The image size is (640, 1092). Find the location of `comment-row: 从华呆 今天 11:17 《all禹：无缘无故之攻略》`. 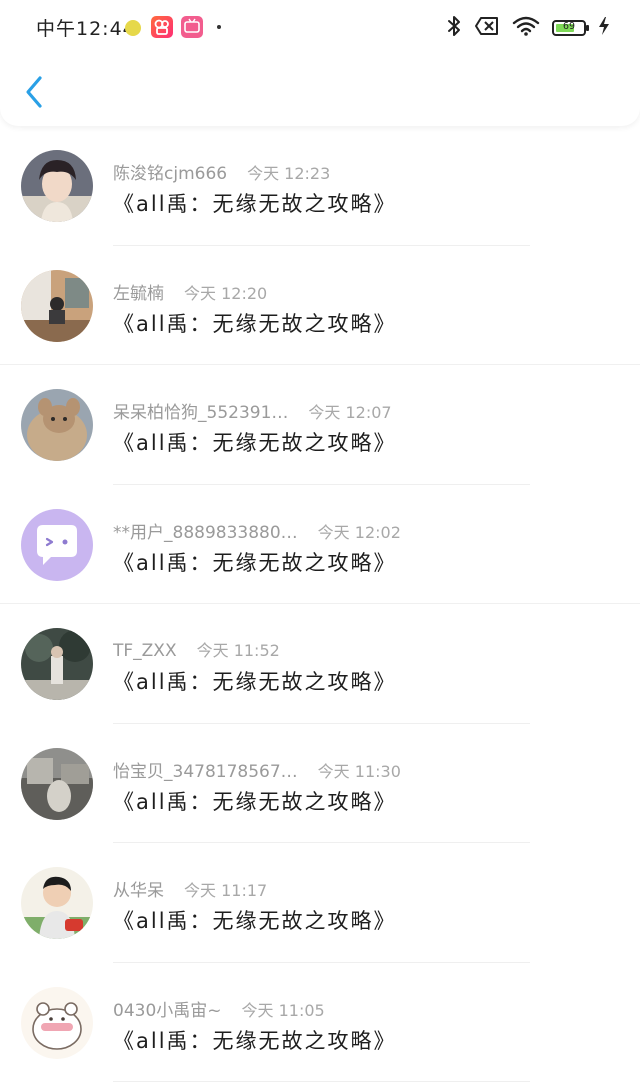

comment-row: 从华呆 今天 11:17 《all禹：无缘无故之攻略》 is located at coordinates (320, 903).